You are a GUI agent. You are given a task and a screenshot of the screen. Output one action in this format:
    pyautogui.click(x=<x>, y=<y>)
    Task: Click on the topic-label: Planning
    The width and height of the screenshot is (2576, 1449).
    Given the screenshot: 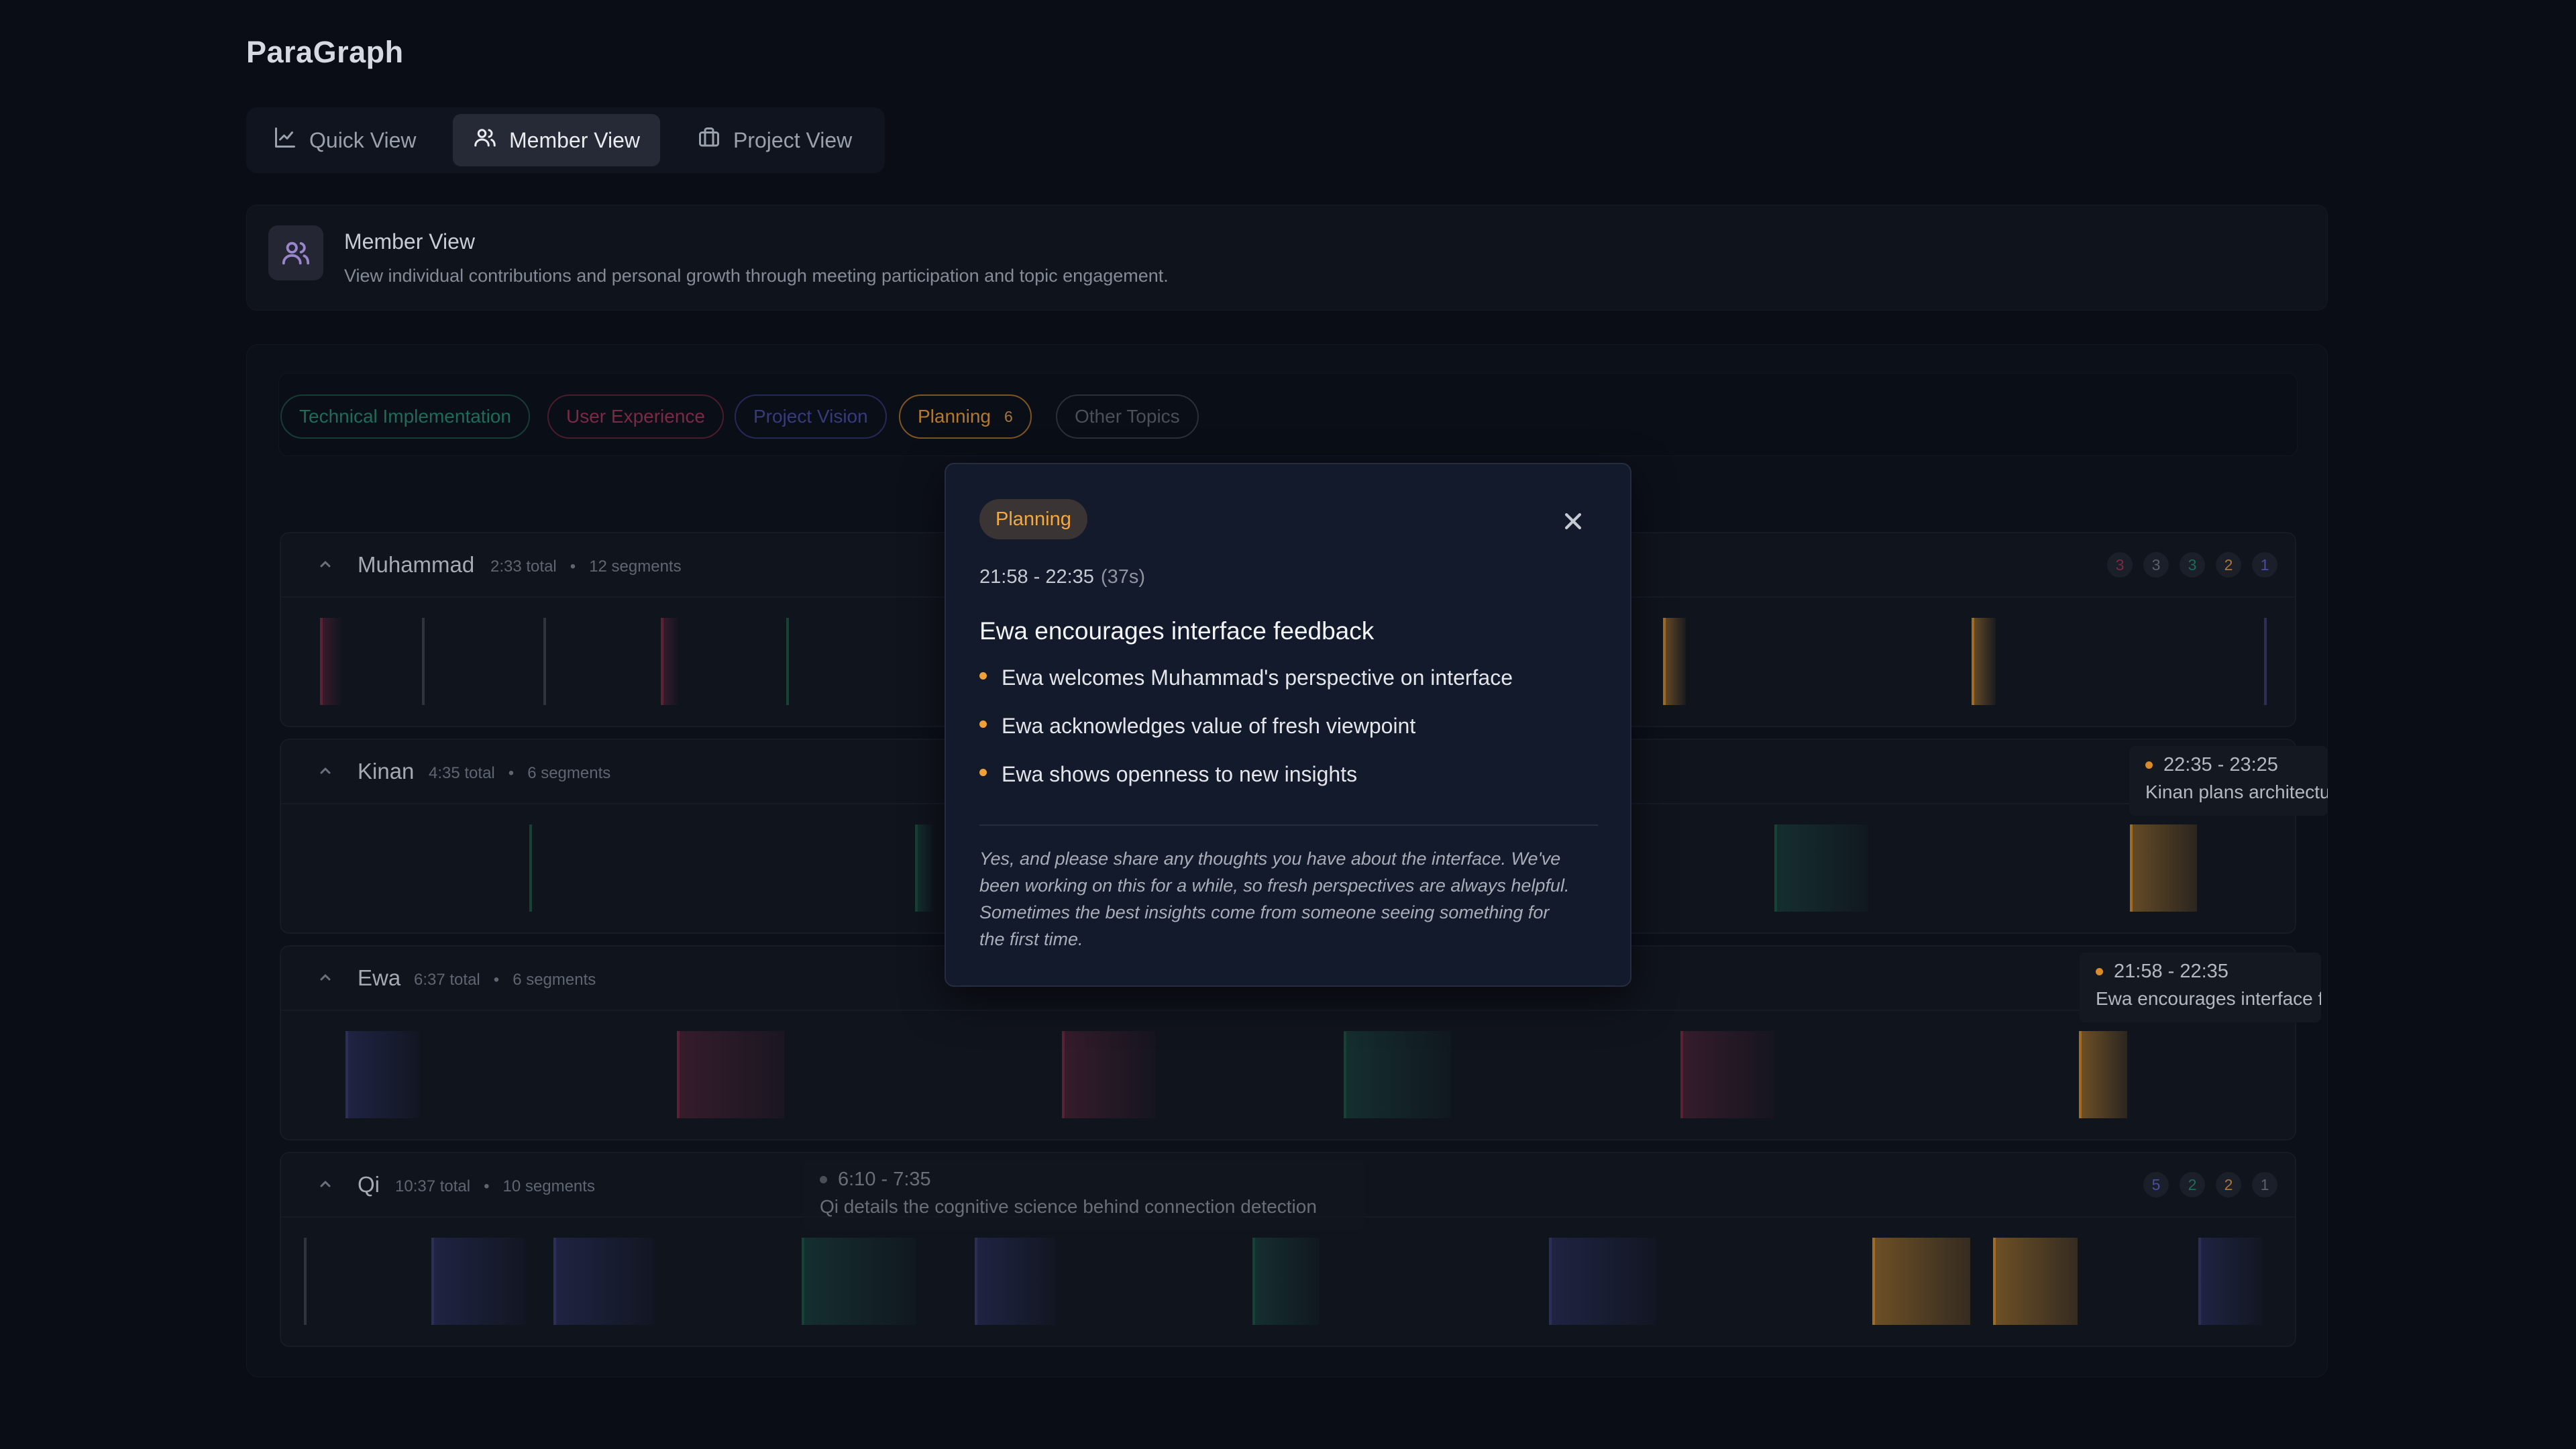 What is the action you would take?
    pyautogui.click(x=954, y=416)
    